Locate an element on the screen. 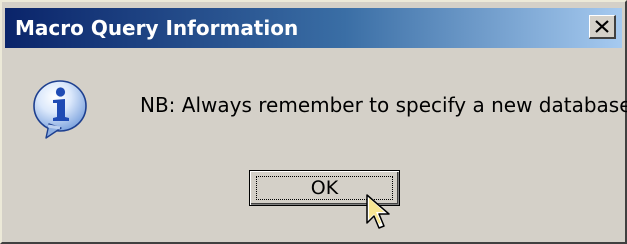 The image size is (627, 244). close-icon is located at coordinates (602, 26).